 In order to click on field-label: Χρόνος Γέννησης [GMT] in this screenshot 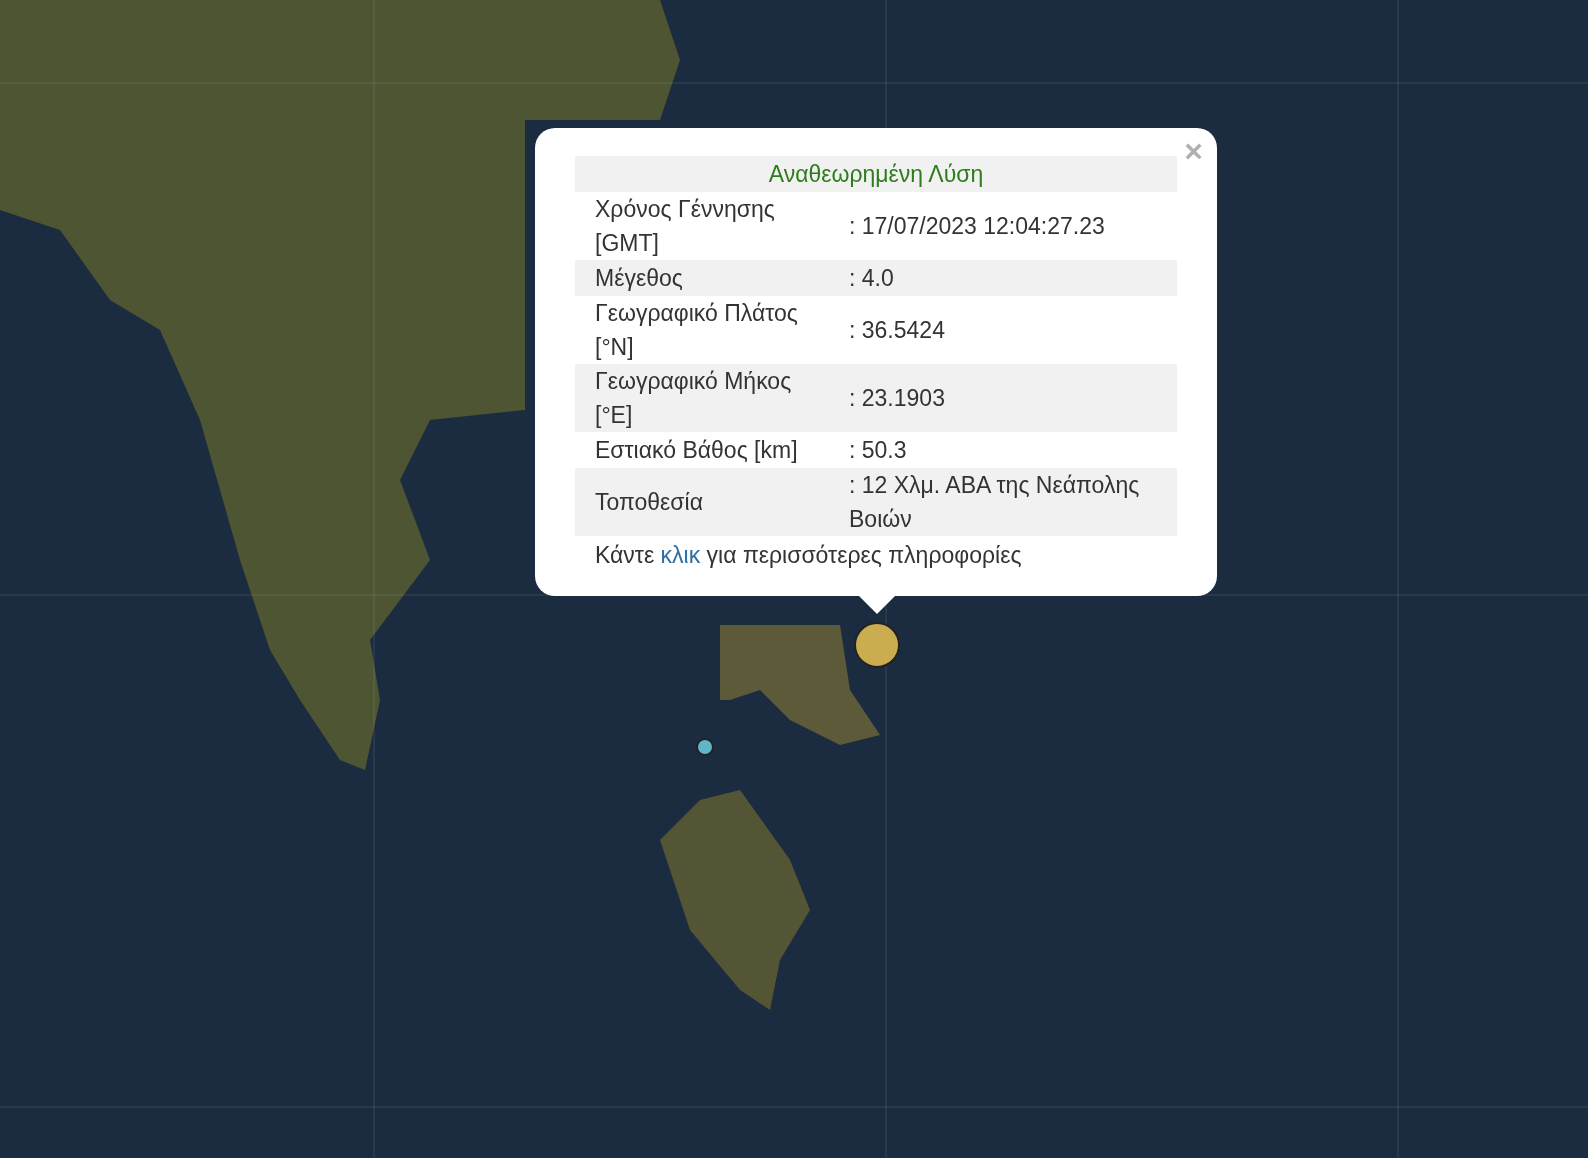, I will do `click(685, 226)`.